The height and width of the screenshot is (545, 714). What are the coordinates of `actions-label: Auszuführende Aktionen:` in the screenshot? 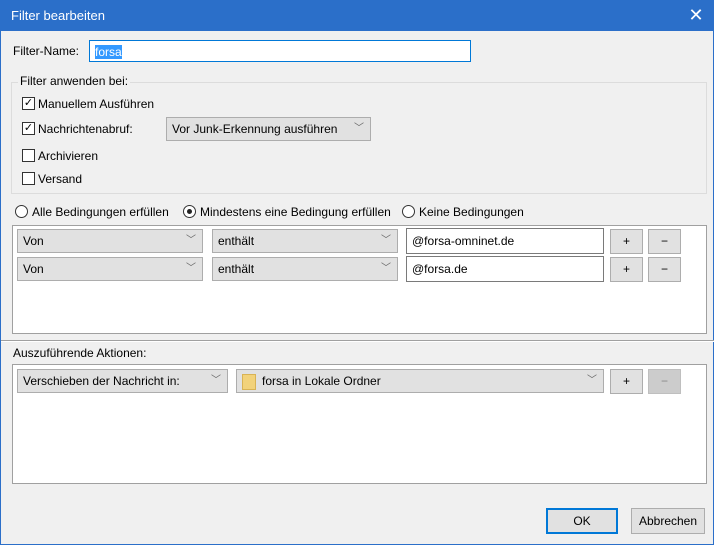 It's located at (80, 353).